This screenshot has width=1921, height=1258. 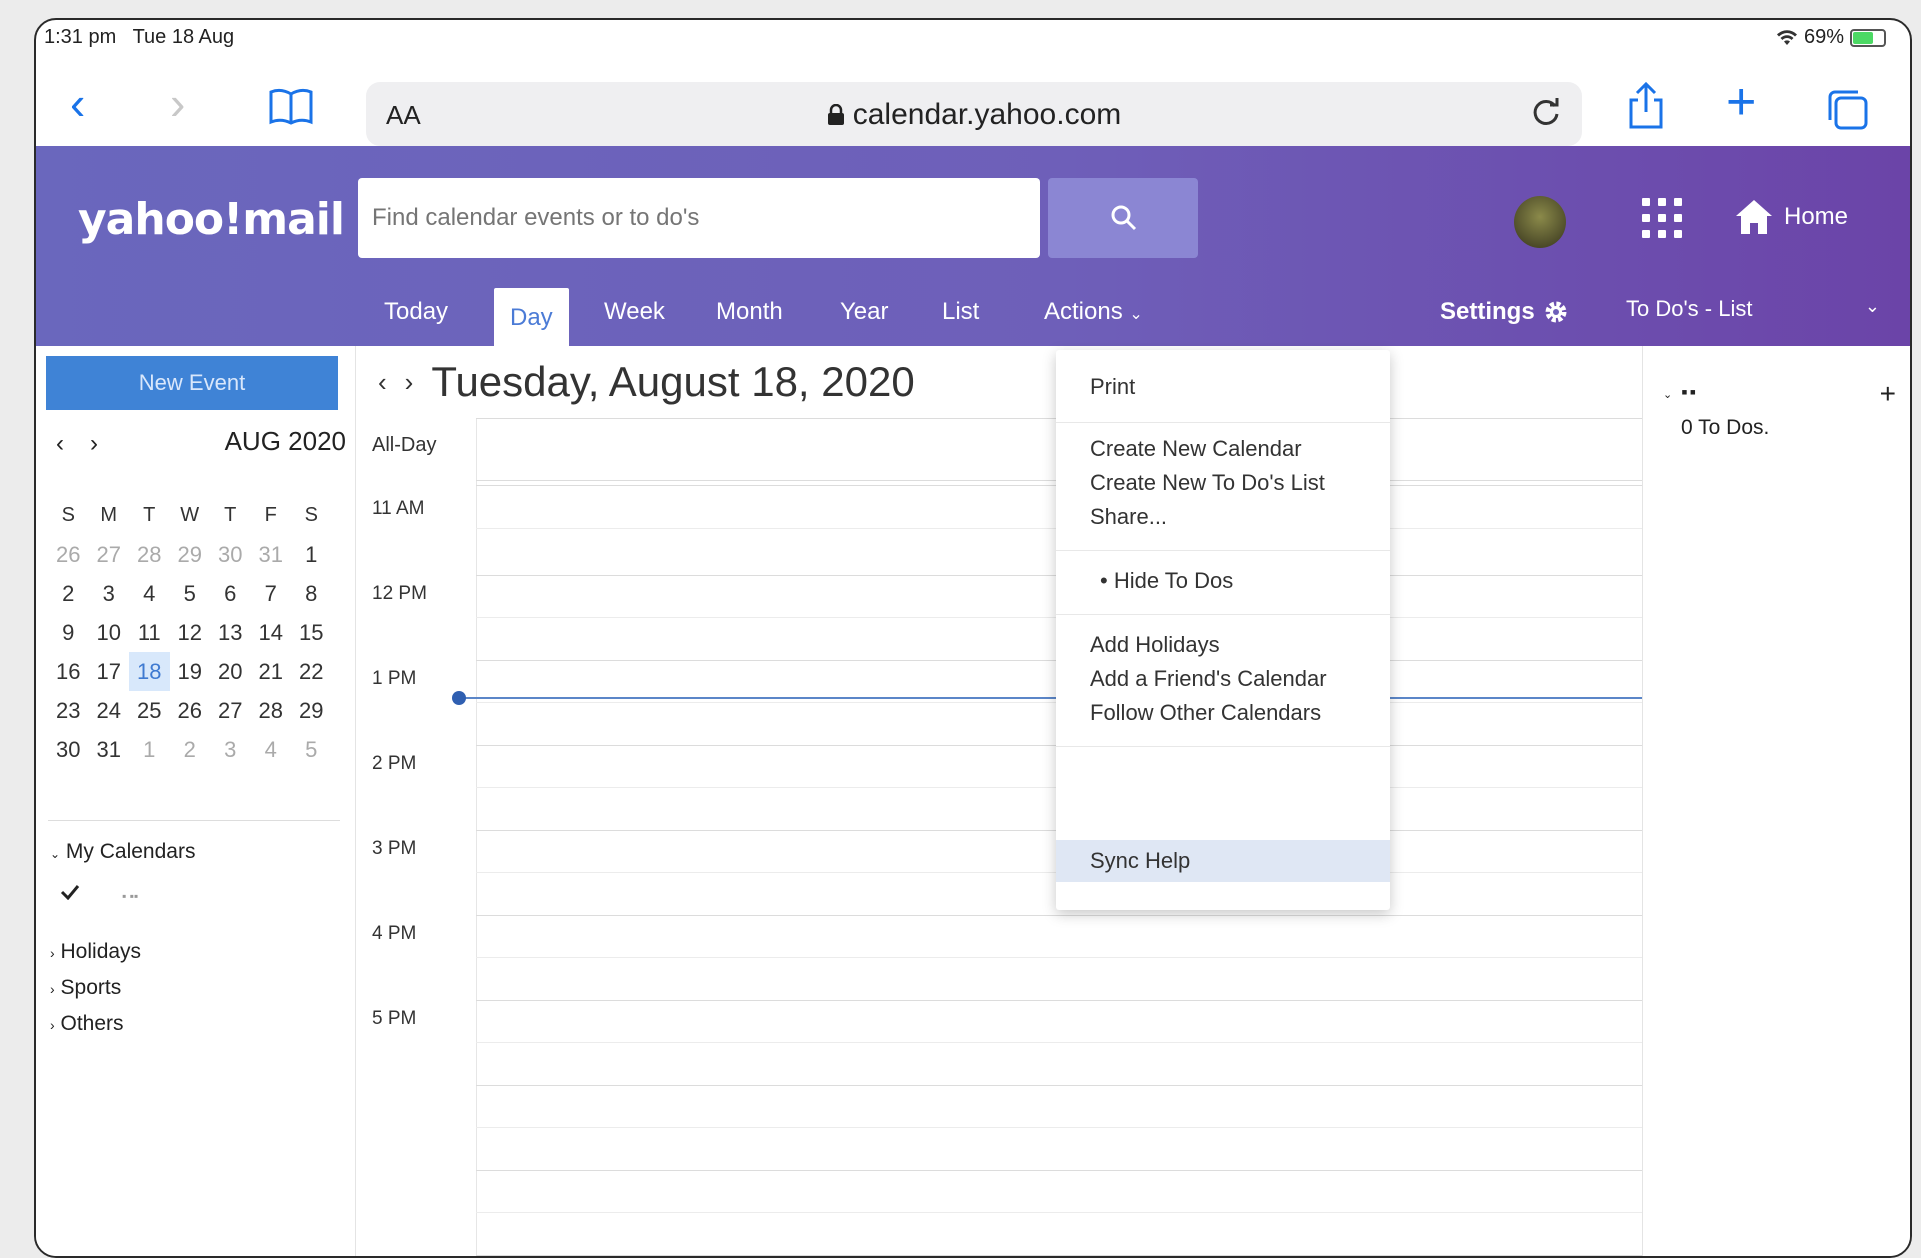 I want to click on calendar-day: 21, so click(x=271, y=671).